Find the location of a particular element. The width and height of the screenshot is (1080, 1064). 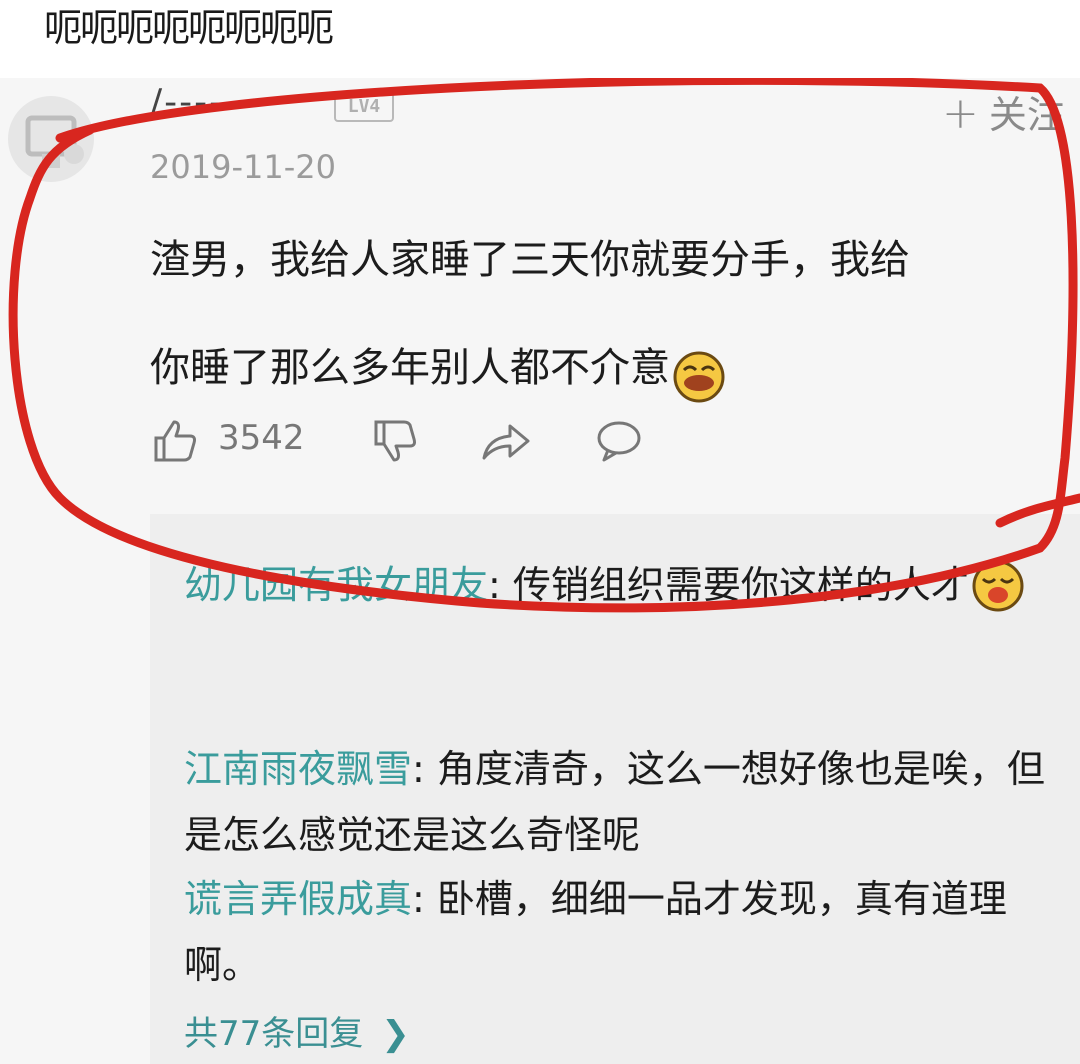

like-count: 3542 is located at coordinates (261, 438).